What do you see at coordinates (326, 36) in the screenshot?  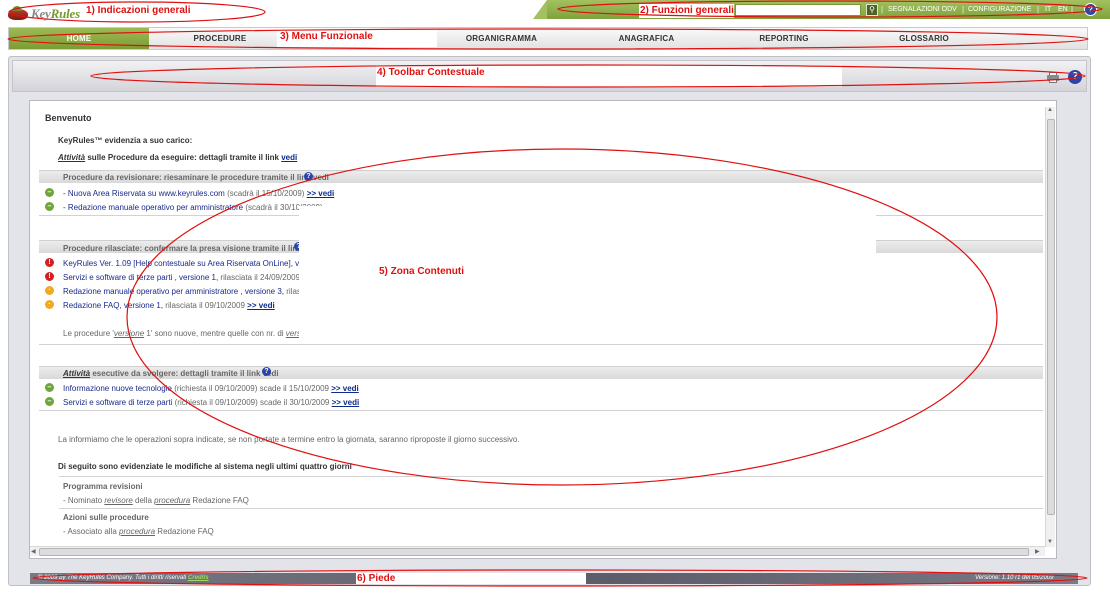 I see `annotation-label-3: 3) Menu Funzionale` at bounding box center [326, 36].